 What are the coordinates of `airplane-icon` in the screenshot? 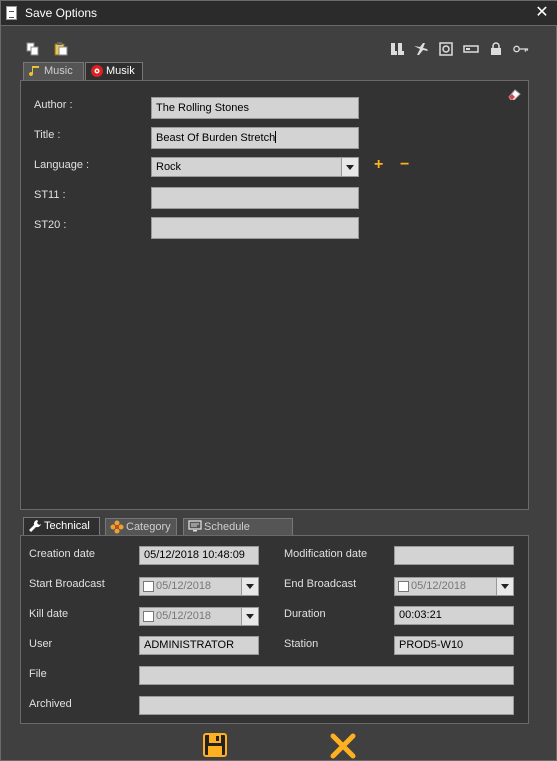 It's located at (421, 49).